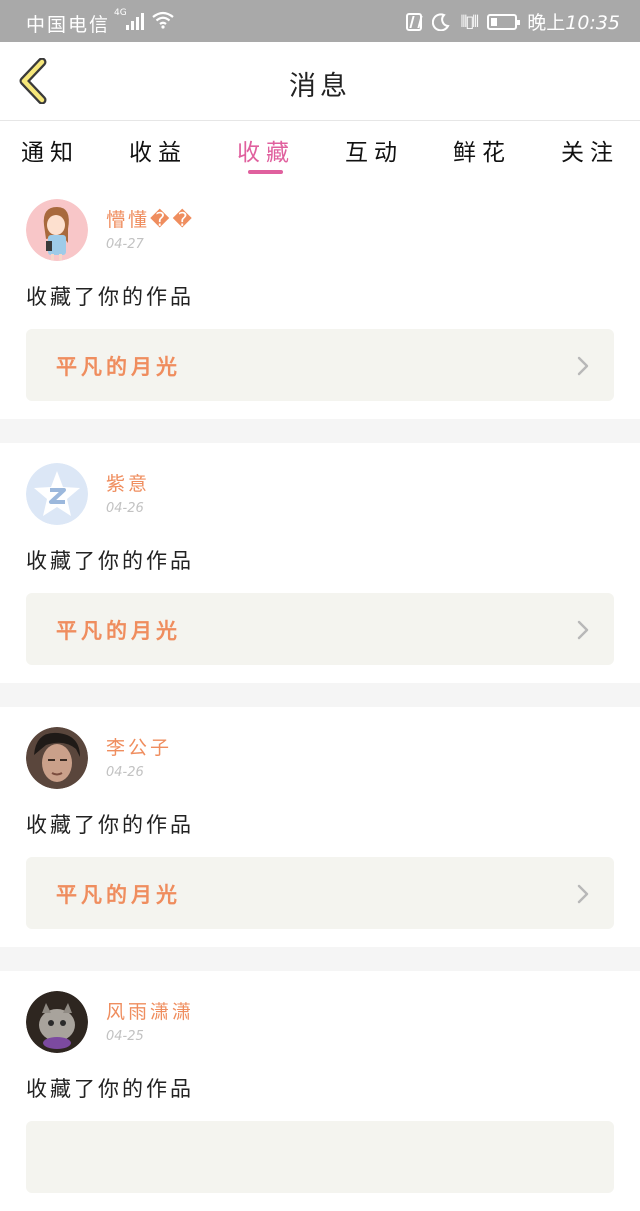 The width and height of the screenshot is (640, 1211). Describe the element at coordinates (163, 20) in the screenshot. I see `wifi-icon` at that location.